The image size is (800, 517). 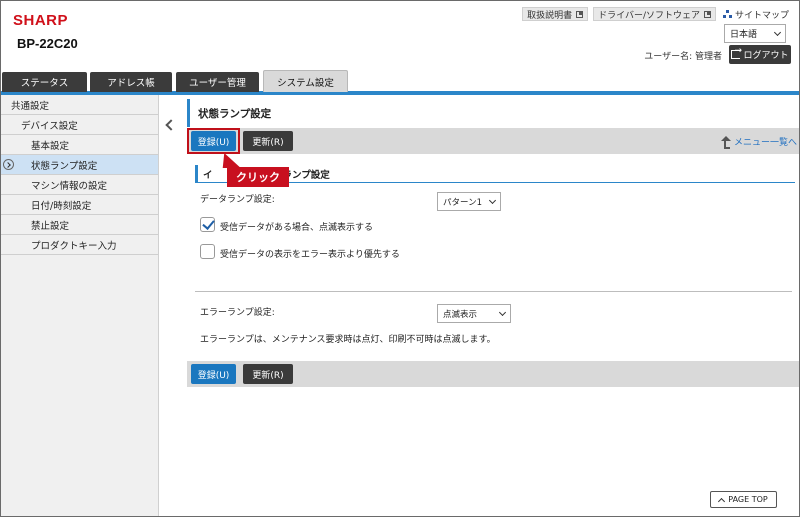 What do you see at coordinates (493, 374) in the screenshot?
I see `bottom-toolbar: 登録(U) 更新(R)` at bounding box center [493, 374].